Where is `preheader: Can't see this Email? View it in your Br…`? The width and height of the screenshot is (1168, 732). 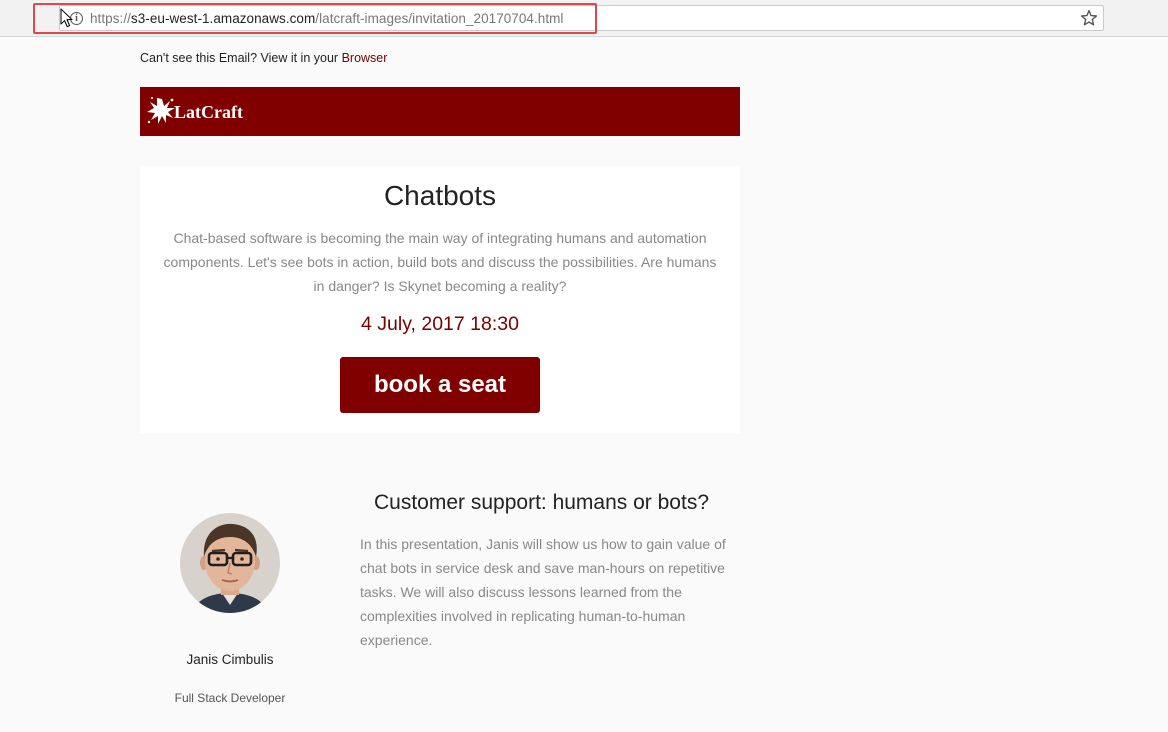
preheader: Can't see this Email? View it in your Br… is located at coordinates (263, 58).